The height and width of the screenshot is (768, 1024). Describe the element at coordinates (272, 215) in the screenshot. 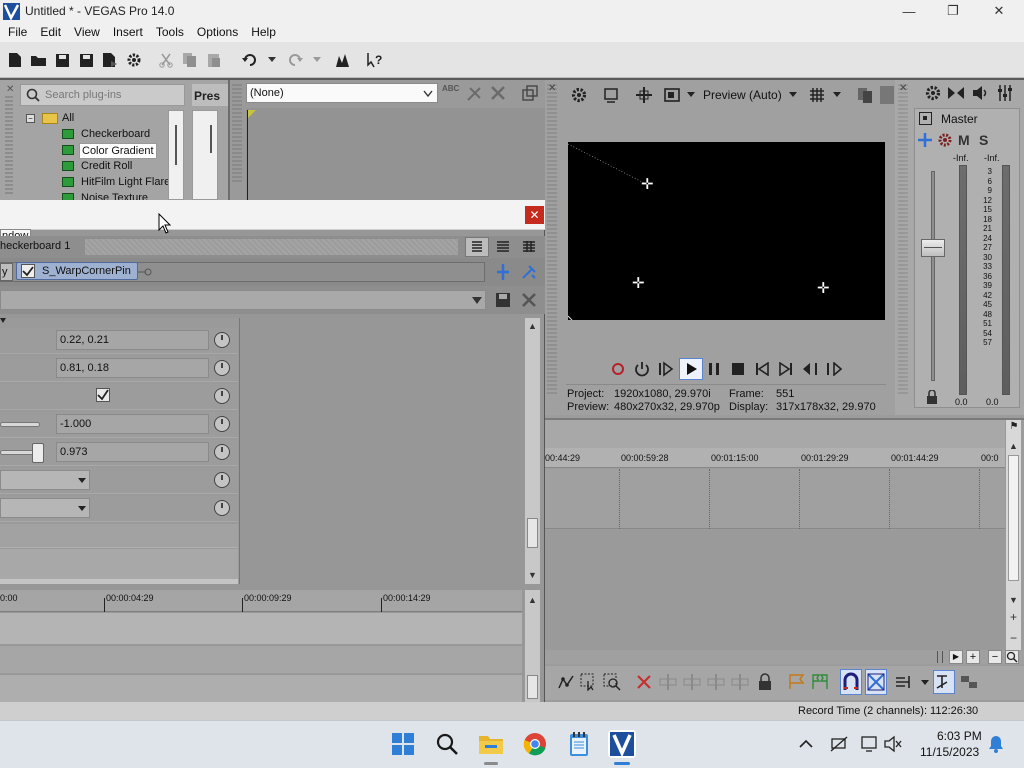

I see `fx-dialog-title-bar` at that location.